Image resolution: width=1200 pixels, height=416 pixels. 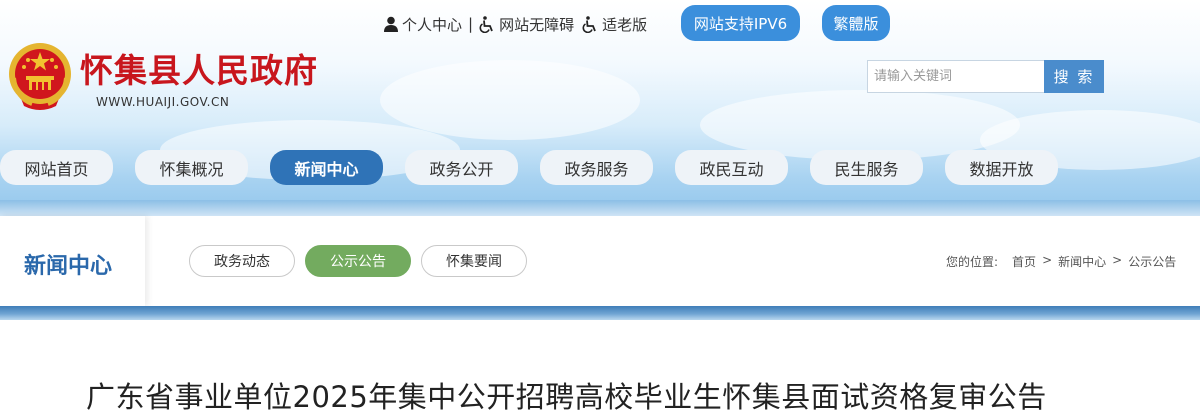 I want to click on elderly-mode-link: 适老版, so click(x=614, y=24).